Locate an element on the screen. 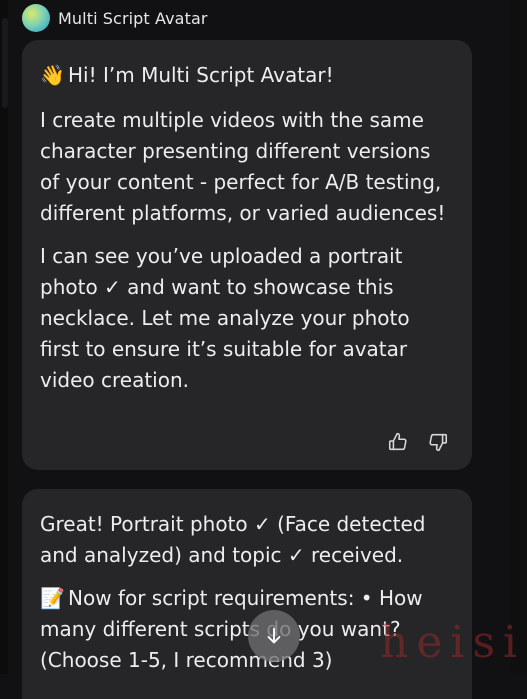 This screenshot has height=699, width=527. memo-emoji: 📝 is located at coordinates (52, 598).